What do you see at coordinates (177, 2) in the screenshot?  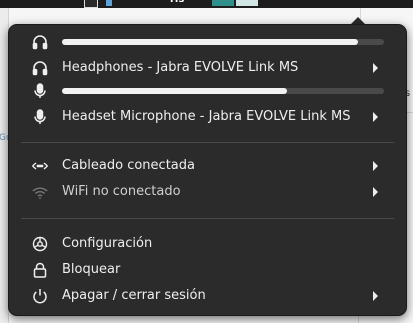 I see `top-bar-text: ris` at bounding box center [177, 2].